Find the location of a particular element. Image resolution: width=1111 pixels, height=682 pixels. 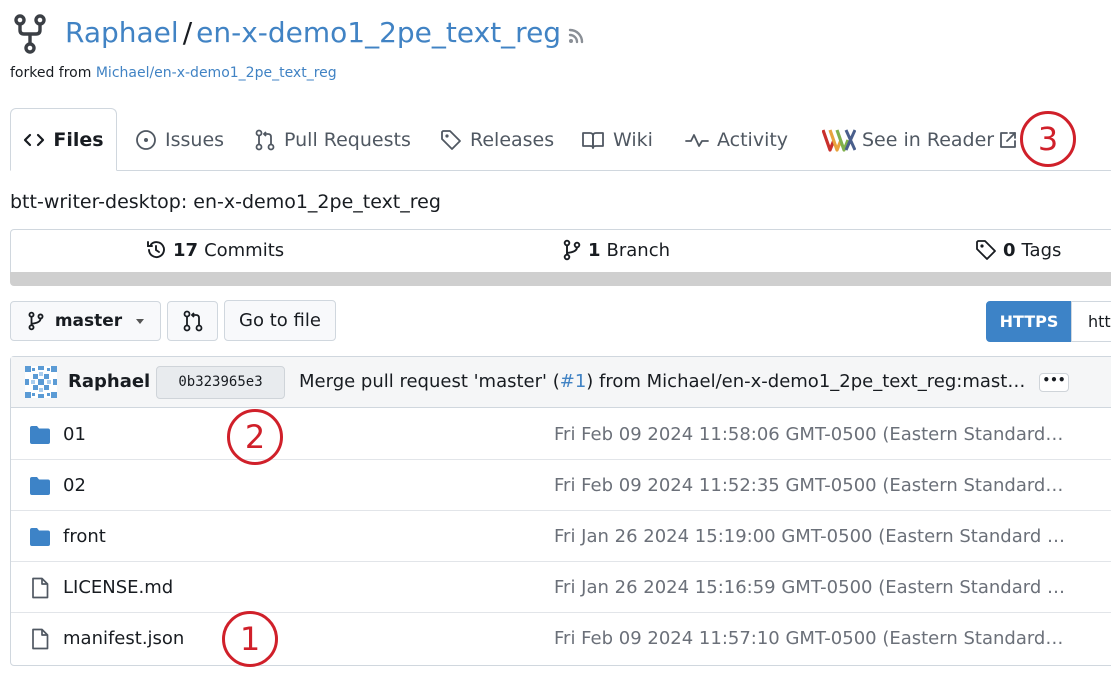

tab-issues-label: Issues is located at coordinates (195, 139).